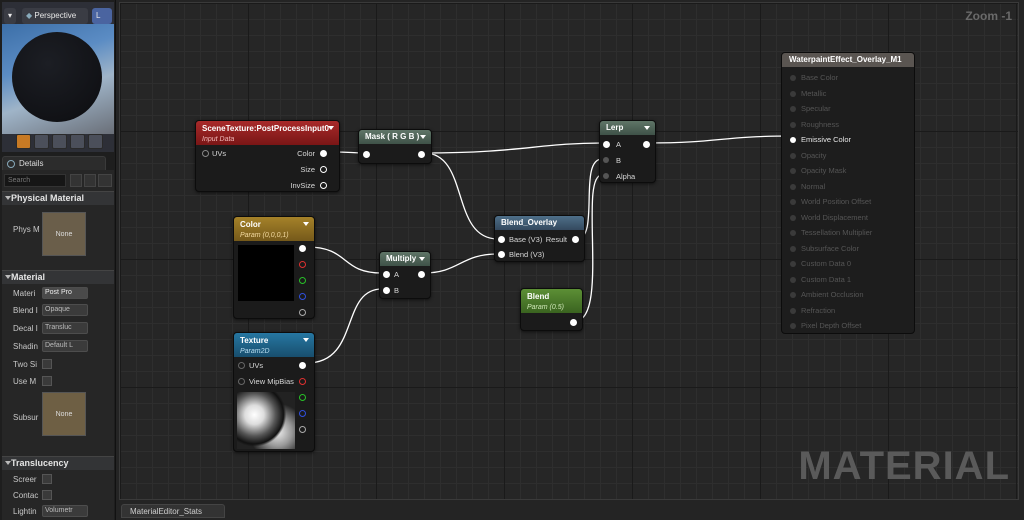 Image resolution: width=1024 pixels, height=520 pixels. What do you see at coordinates (58, 198) in the screenshot?
I see `physical-material-section: Physical Material` at bounding box center [58, 198].